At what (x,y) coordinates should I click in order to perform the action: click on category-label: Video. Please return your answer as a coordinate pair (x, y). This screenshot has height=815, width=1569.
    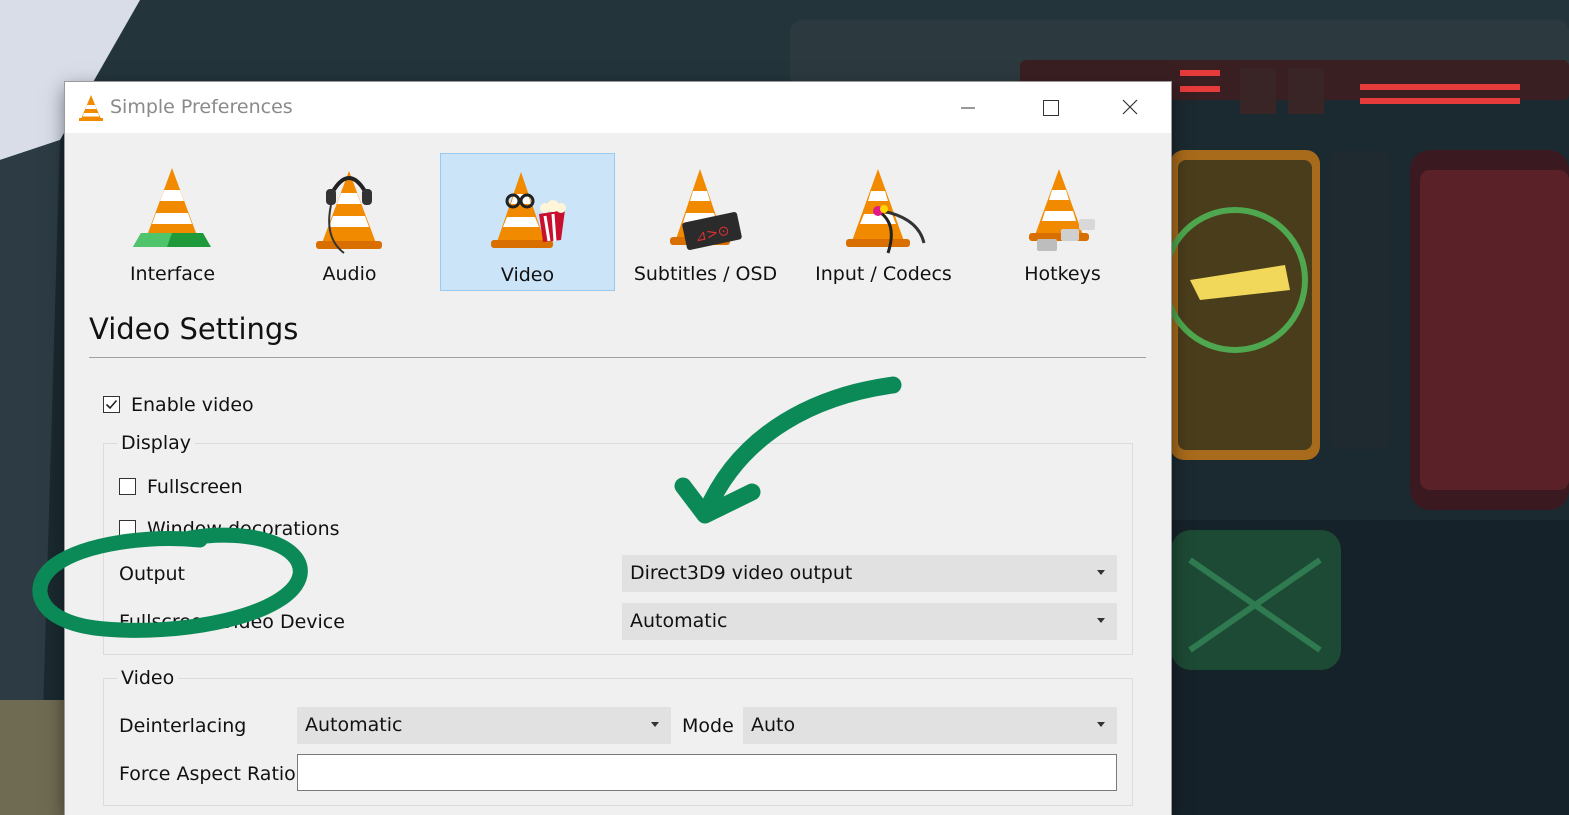
    Looking at the image, I should click on (527, 275).